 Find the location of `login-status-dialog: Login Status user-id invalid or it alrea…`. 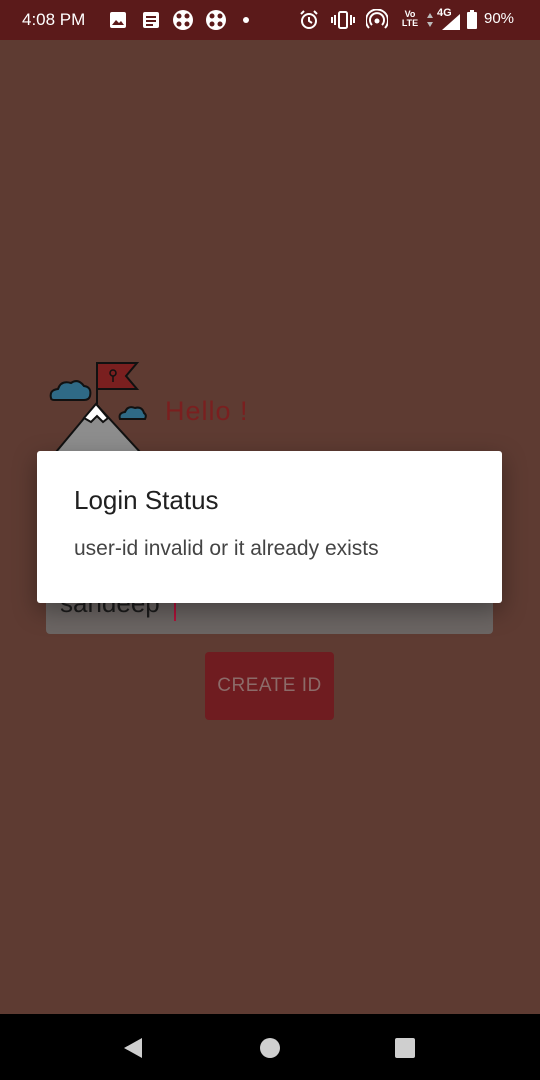

login-status-dialog: Login Status user-id invalid or it alrea… is located at coordinates (269, 527).